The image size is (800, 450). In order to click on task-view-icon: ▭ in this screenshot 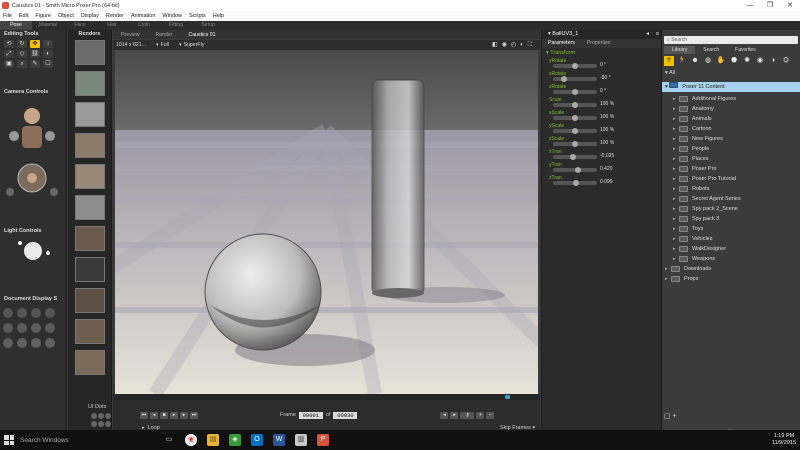, I will do `click(169, 440)`.